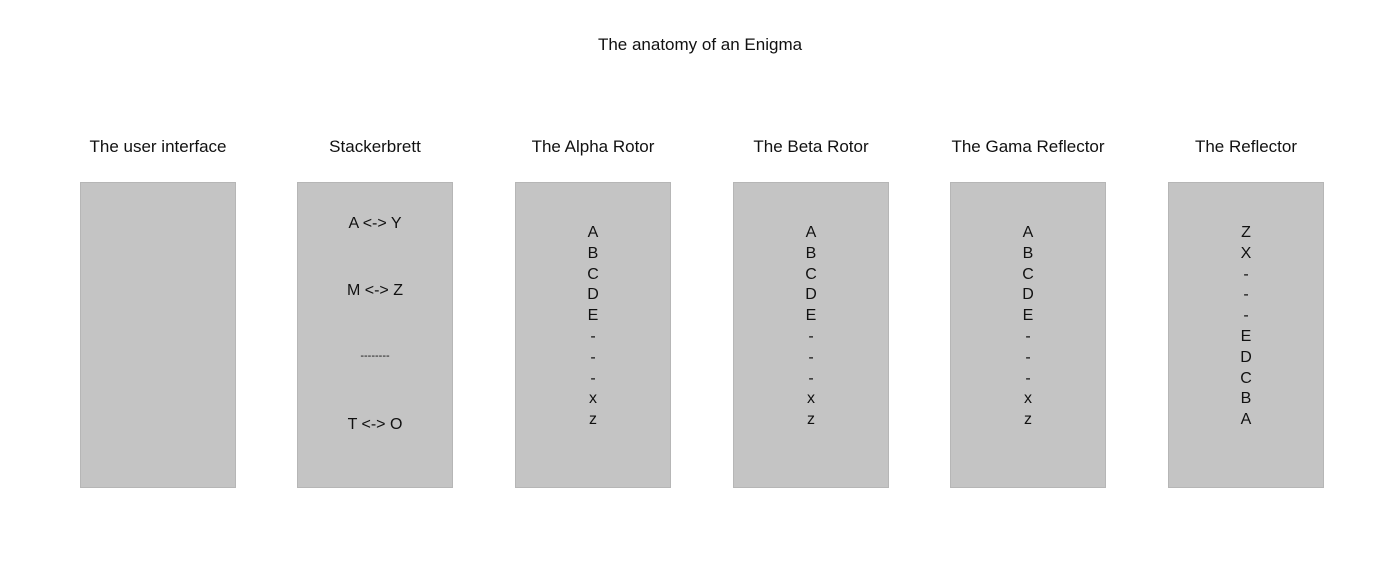 The width and height of the screenshot is (1400, 566). Describe the element at coordinates (1246, 378) in the screenshot. I see `reflector-letter: C` at that location.